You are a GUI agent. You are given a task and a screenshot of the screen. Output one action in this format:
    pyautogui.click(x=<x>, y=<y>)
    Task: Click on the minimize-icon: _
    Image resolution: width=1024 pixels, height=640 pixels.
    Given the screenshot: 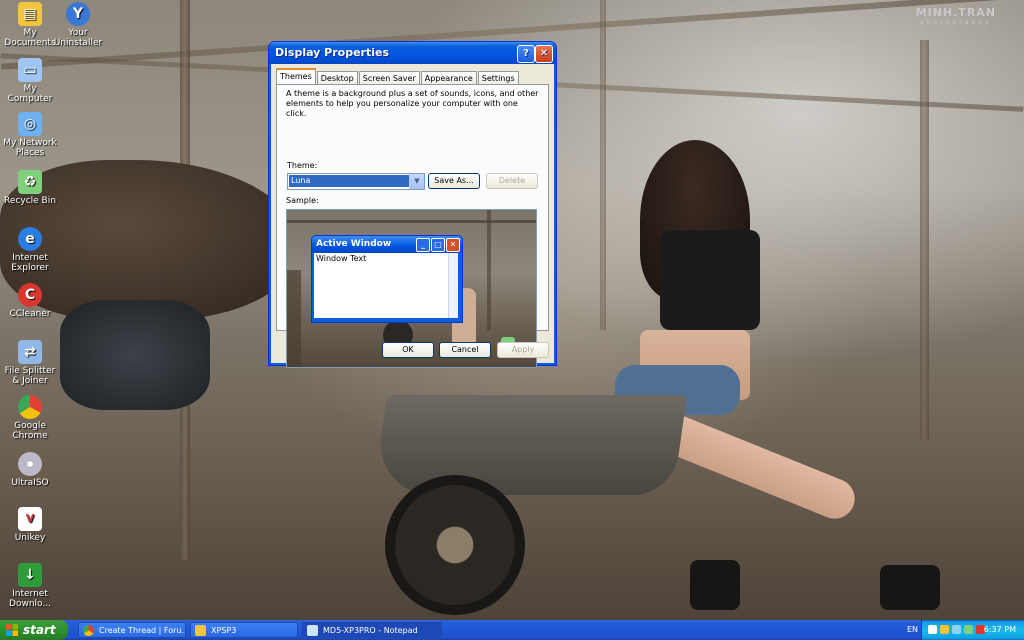 What is the action you would take?
    pyautogui.click(x=423, y=245)
    